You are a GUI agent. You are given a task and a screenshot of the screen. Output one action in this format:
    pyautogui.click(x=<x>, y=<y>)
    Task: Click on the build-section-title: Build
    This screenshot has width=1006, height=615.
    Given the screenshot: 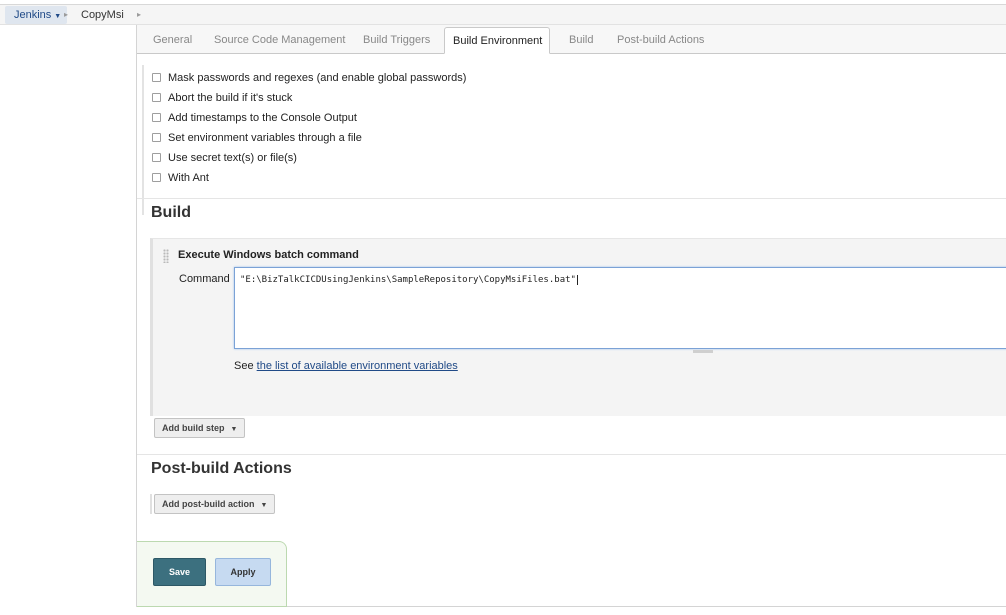 What is the action you would take?
    pyautogui.click(x=171, y=212)
    